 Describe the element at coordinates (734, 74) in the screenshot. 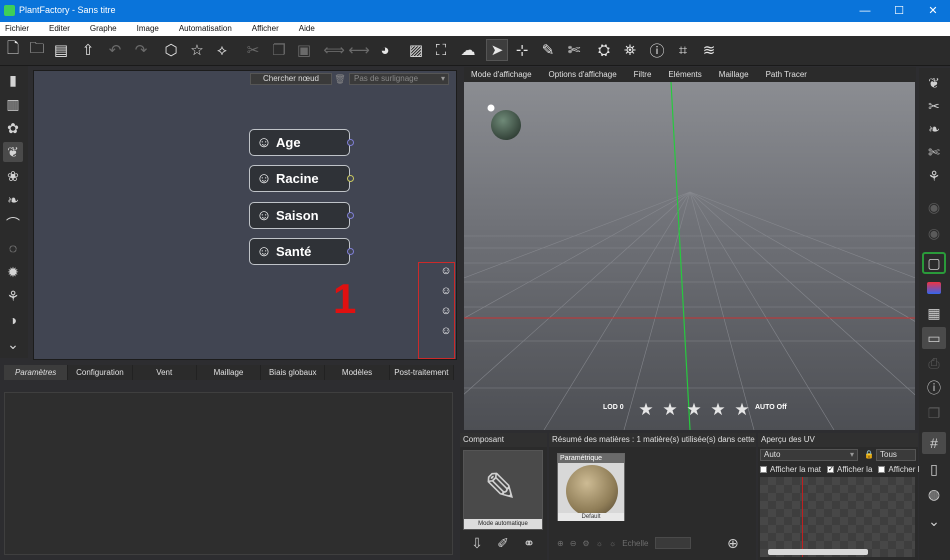

I see `viewport-menu-mesh: Maillage` at that location.